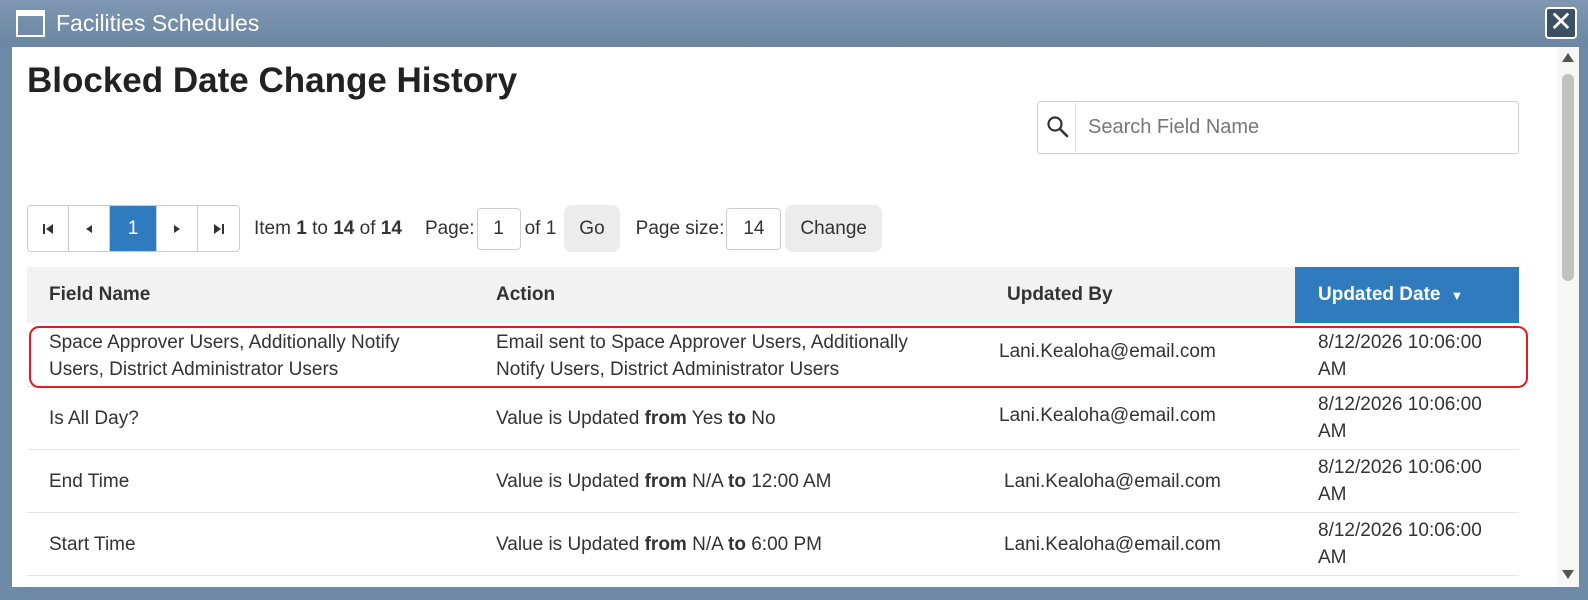  I want to click on item-range: Item 1 to 14 of 14, so click(328, 229).